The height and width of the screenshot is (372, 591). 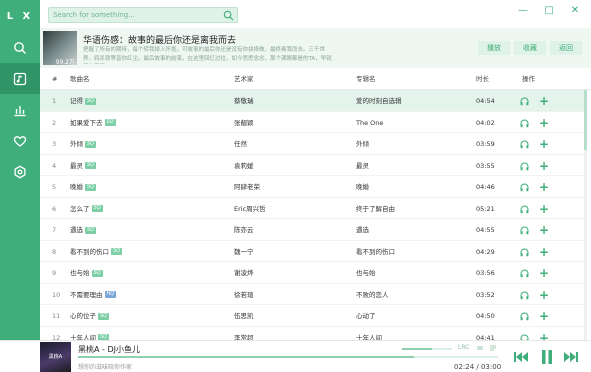 I want to click on song-list-icon, so click(x=20, y=78).